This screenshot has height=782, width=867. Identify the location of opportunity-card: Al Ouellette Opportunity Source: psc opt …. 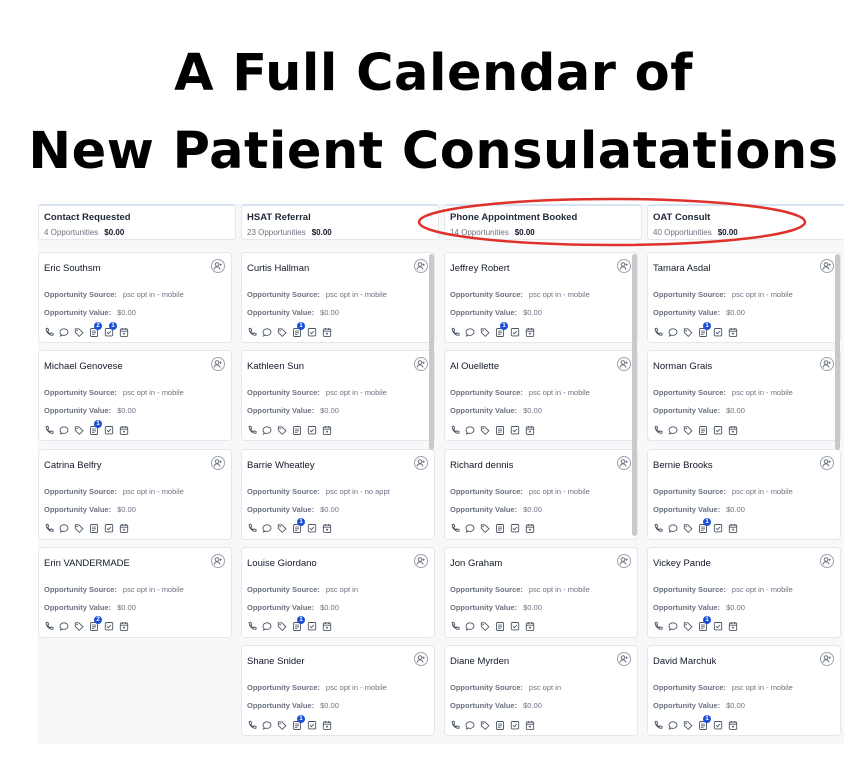
(541, 396).